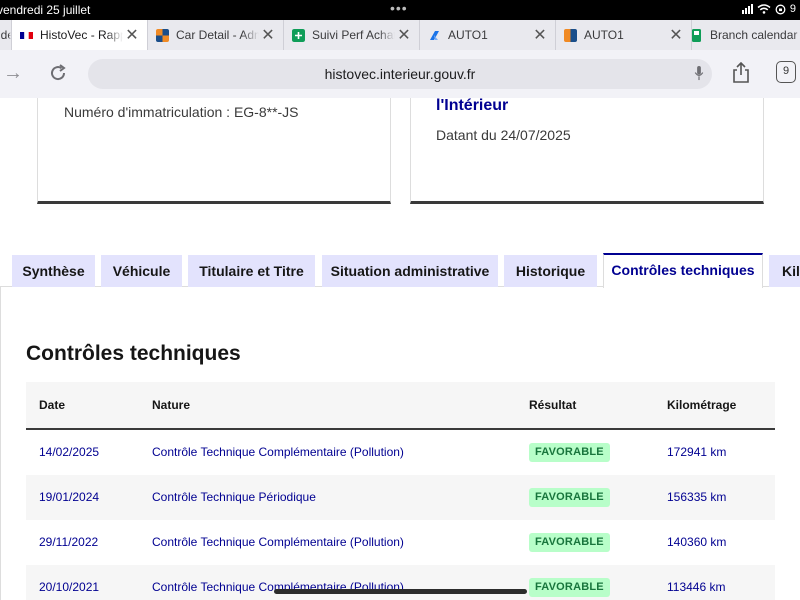 The height and width of the screenshot is (600, 800). I want to click on multitasking-dots-icon: •••, so click(399, 8).